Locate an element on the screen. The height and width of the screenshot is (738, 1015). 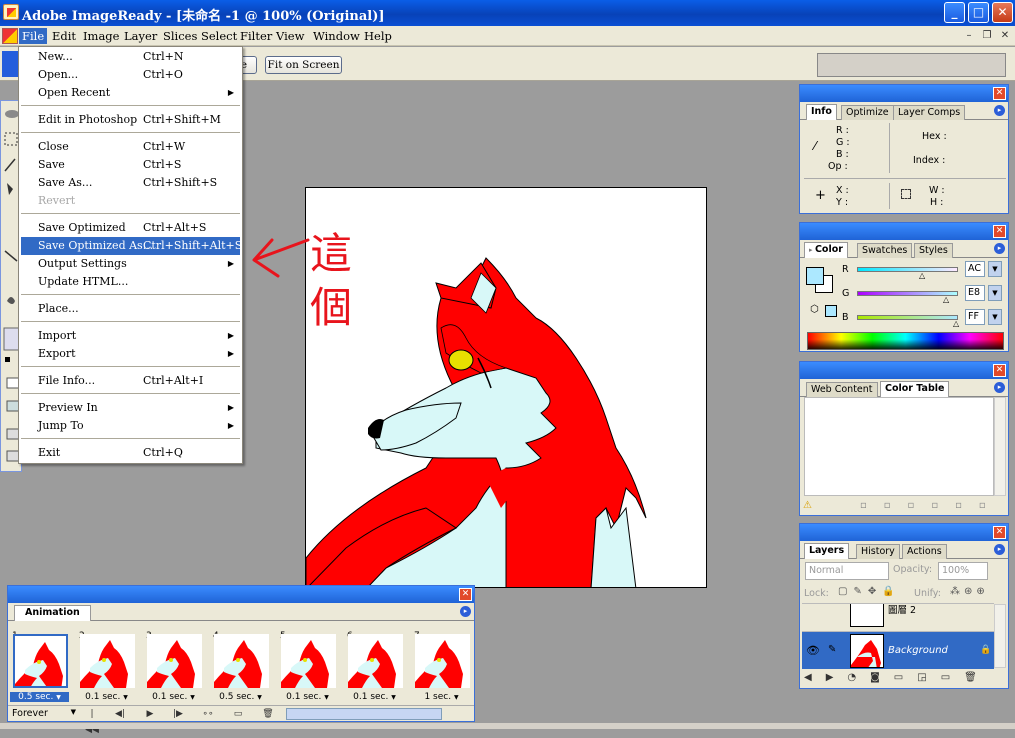
layers-scrollbar is located at coordinates (1000, 636).